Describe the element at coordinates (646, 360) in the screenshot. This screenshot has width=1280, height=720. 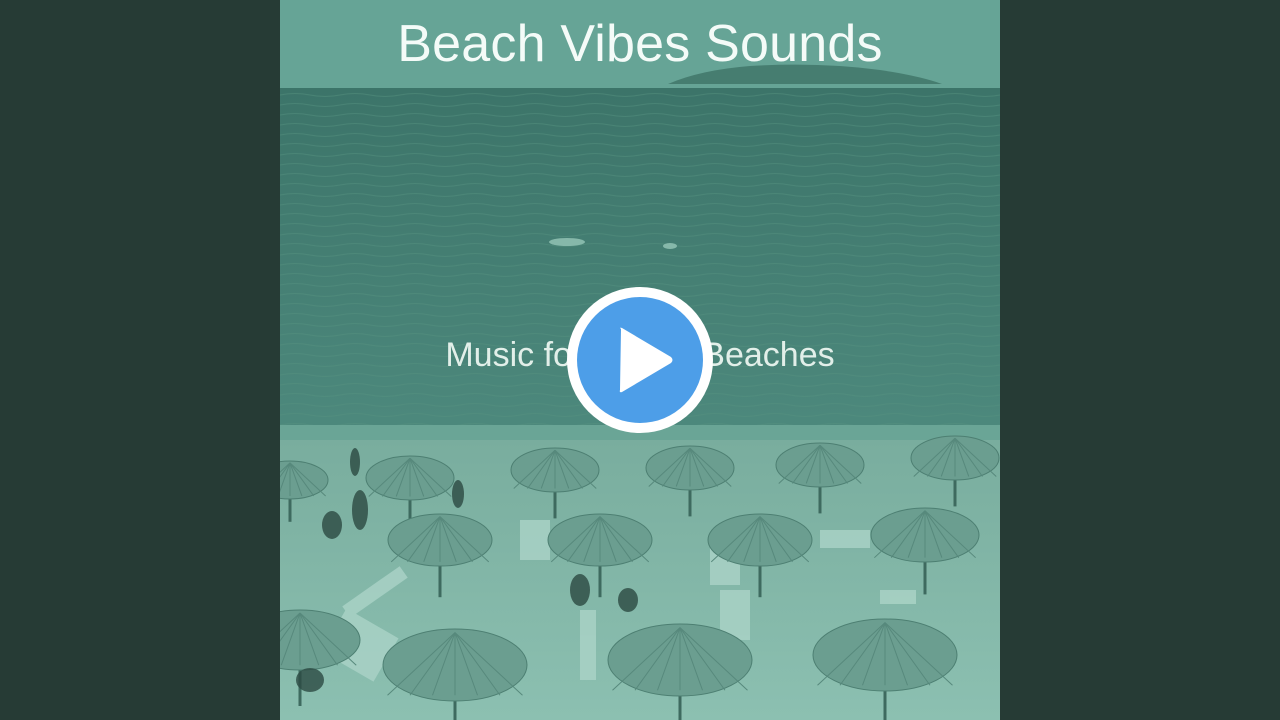
I see `play-icon` at that location.